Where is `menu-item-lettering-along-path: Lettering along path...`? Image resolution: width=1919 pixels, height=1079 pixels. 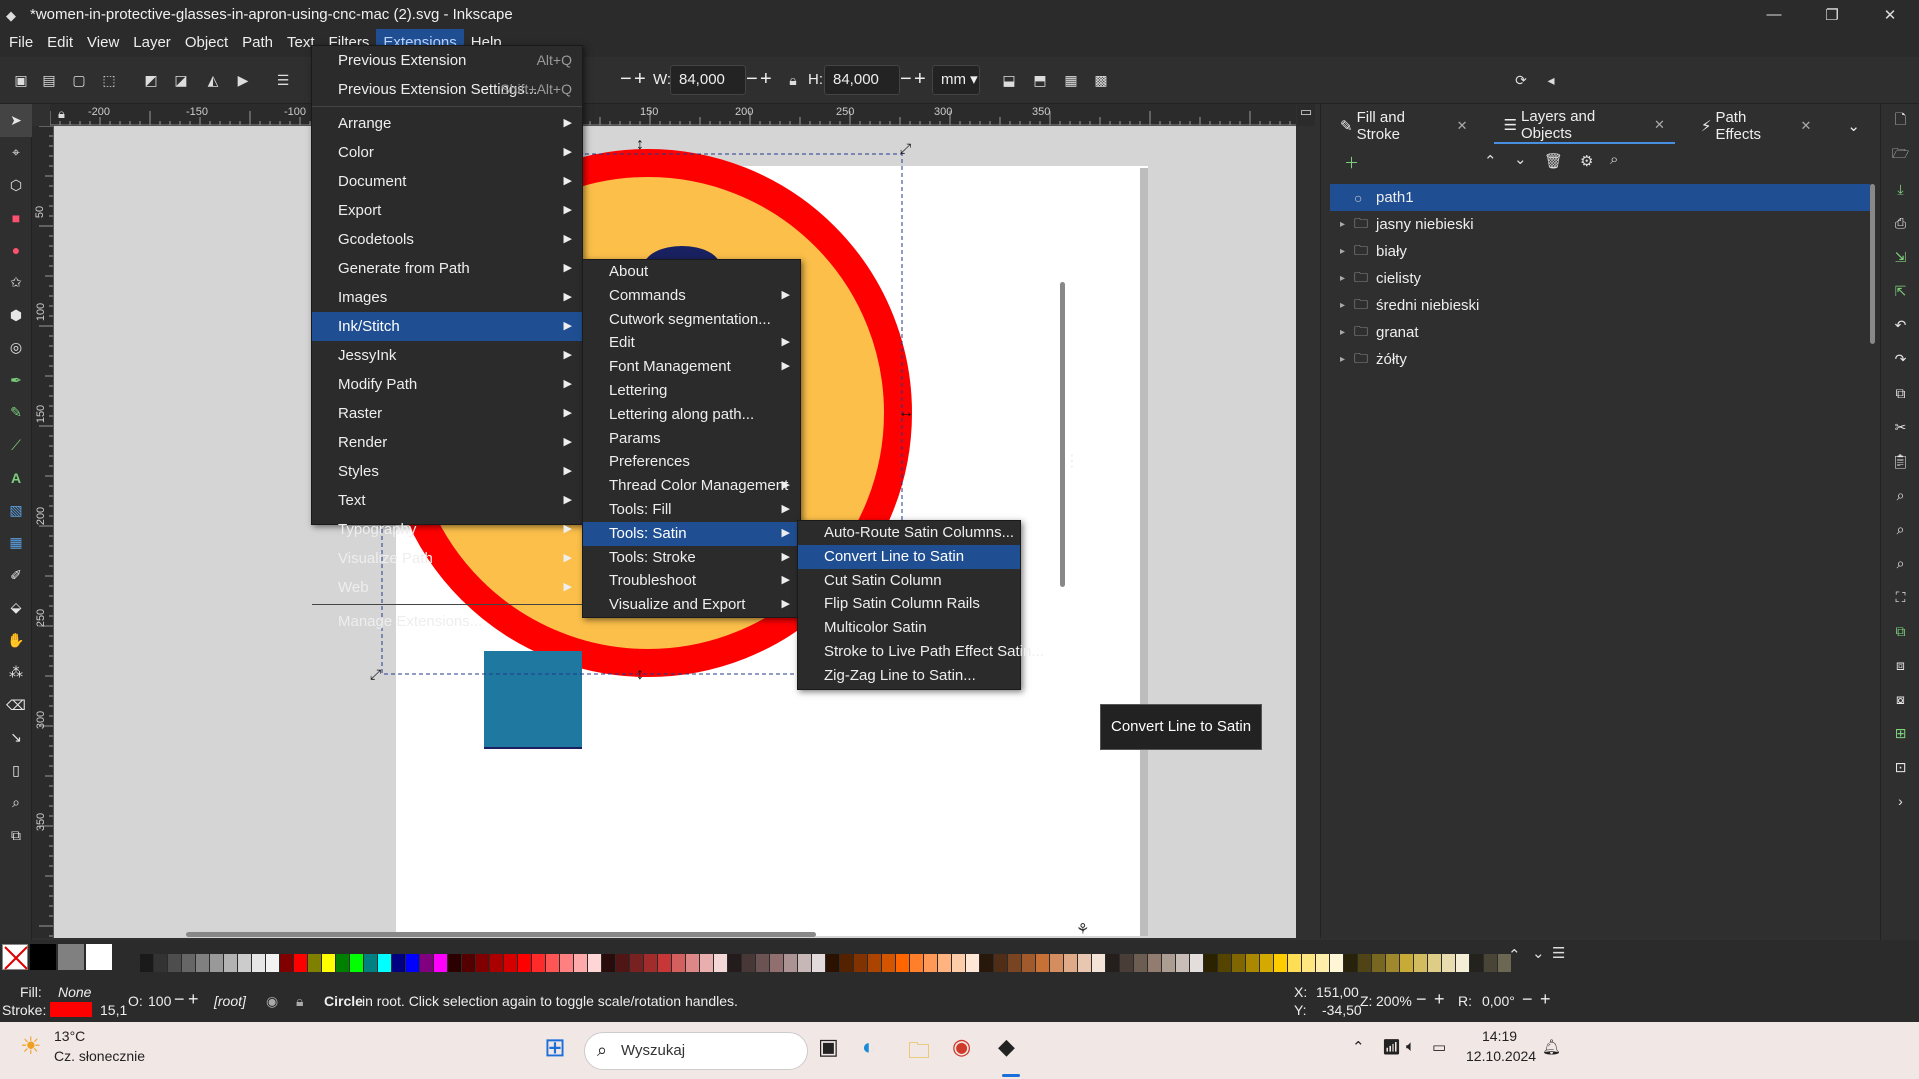 menu-item-lettering-along-path: Lettering along path... is located at coordinates (691, 415).